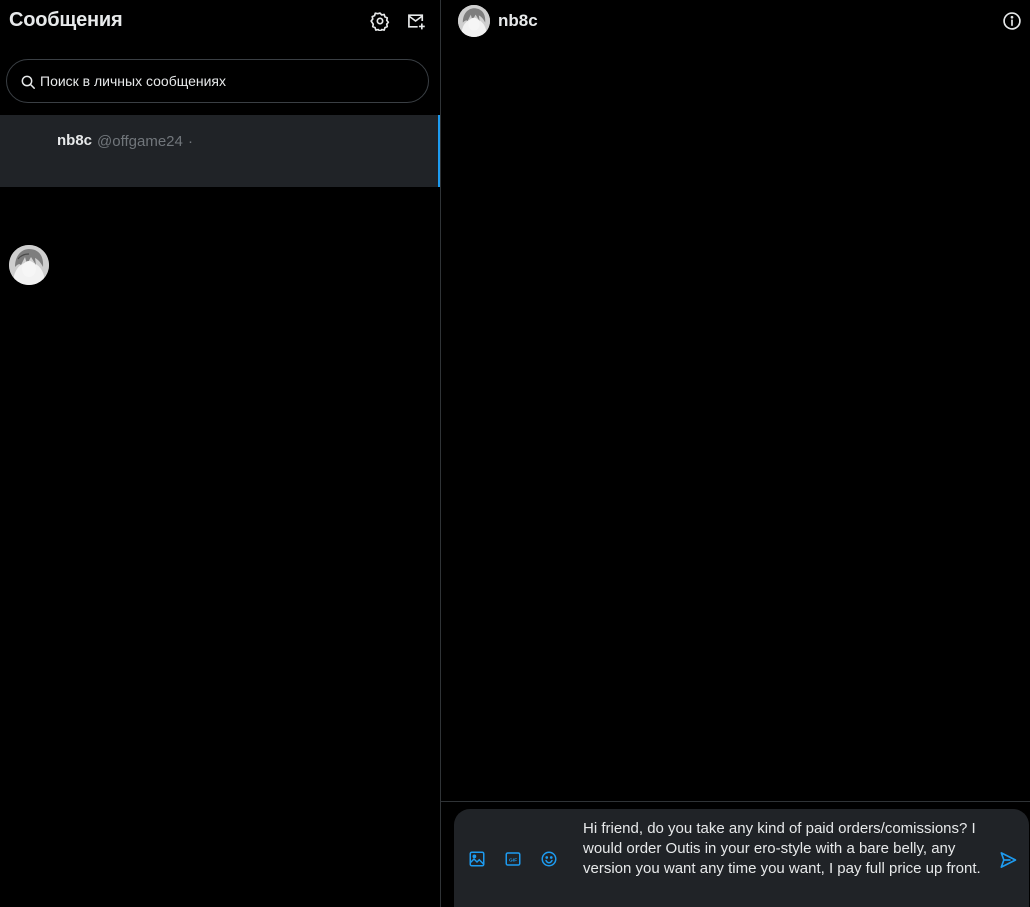 This screenshot has width=1030, height=907. I want to click on chat-header: nb8c, so click(735, 22).